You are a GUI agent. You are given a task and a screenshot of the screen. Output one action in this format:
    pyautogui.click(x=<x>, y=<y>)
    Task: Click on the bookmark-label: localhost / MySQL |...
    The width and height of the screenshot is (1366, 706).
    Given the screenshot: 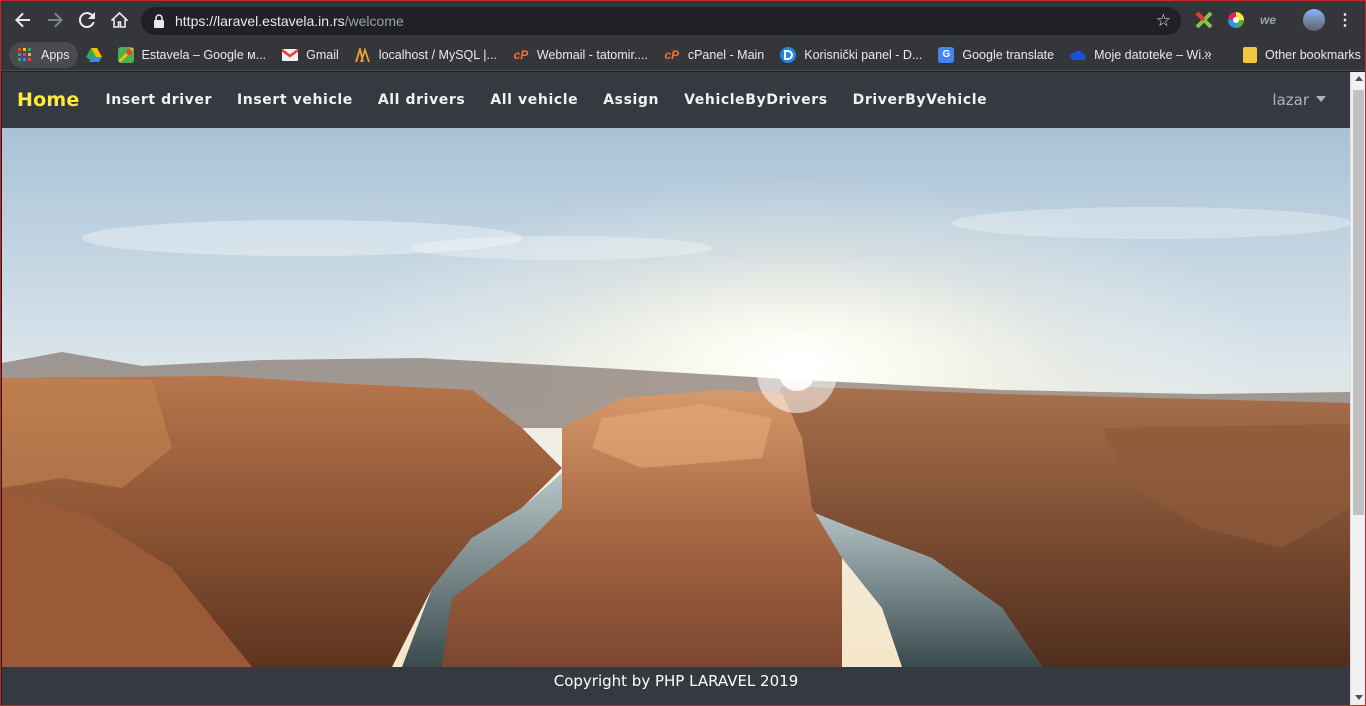 What is the action you would take?
    pyautogui.click(x=437, y=54)
    